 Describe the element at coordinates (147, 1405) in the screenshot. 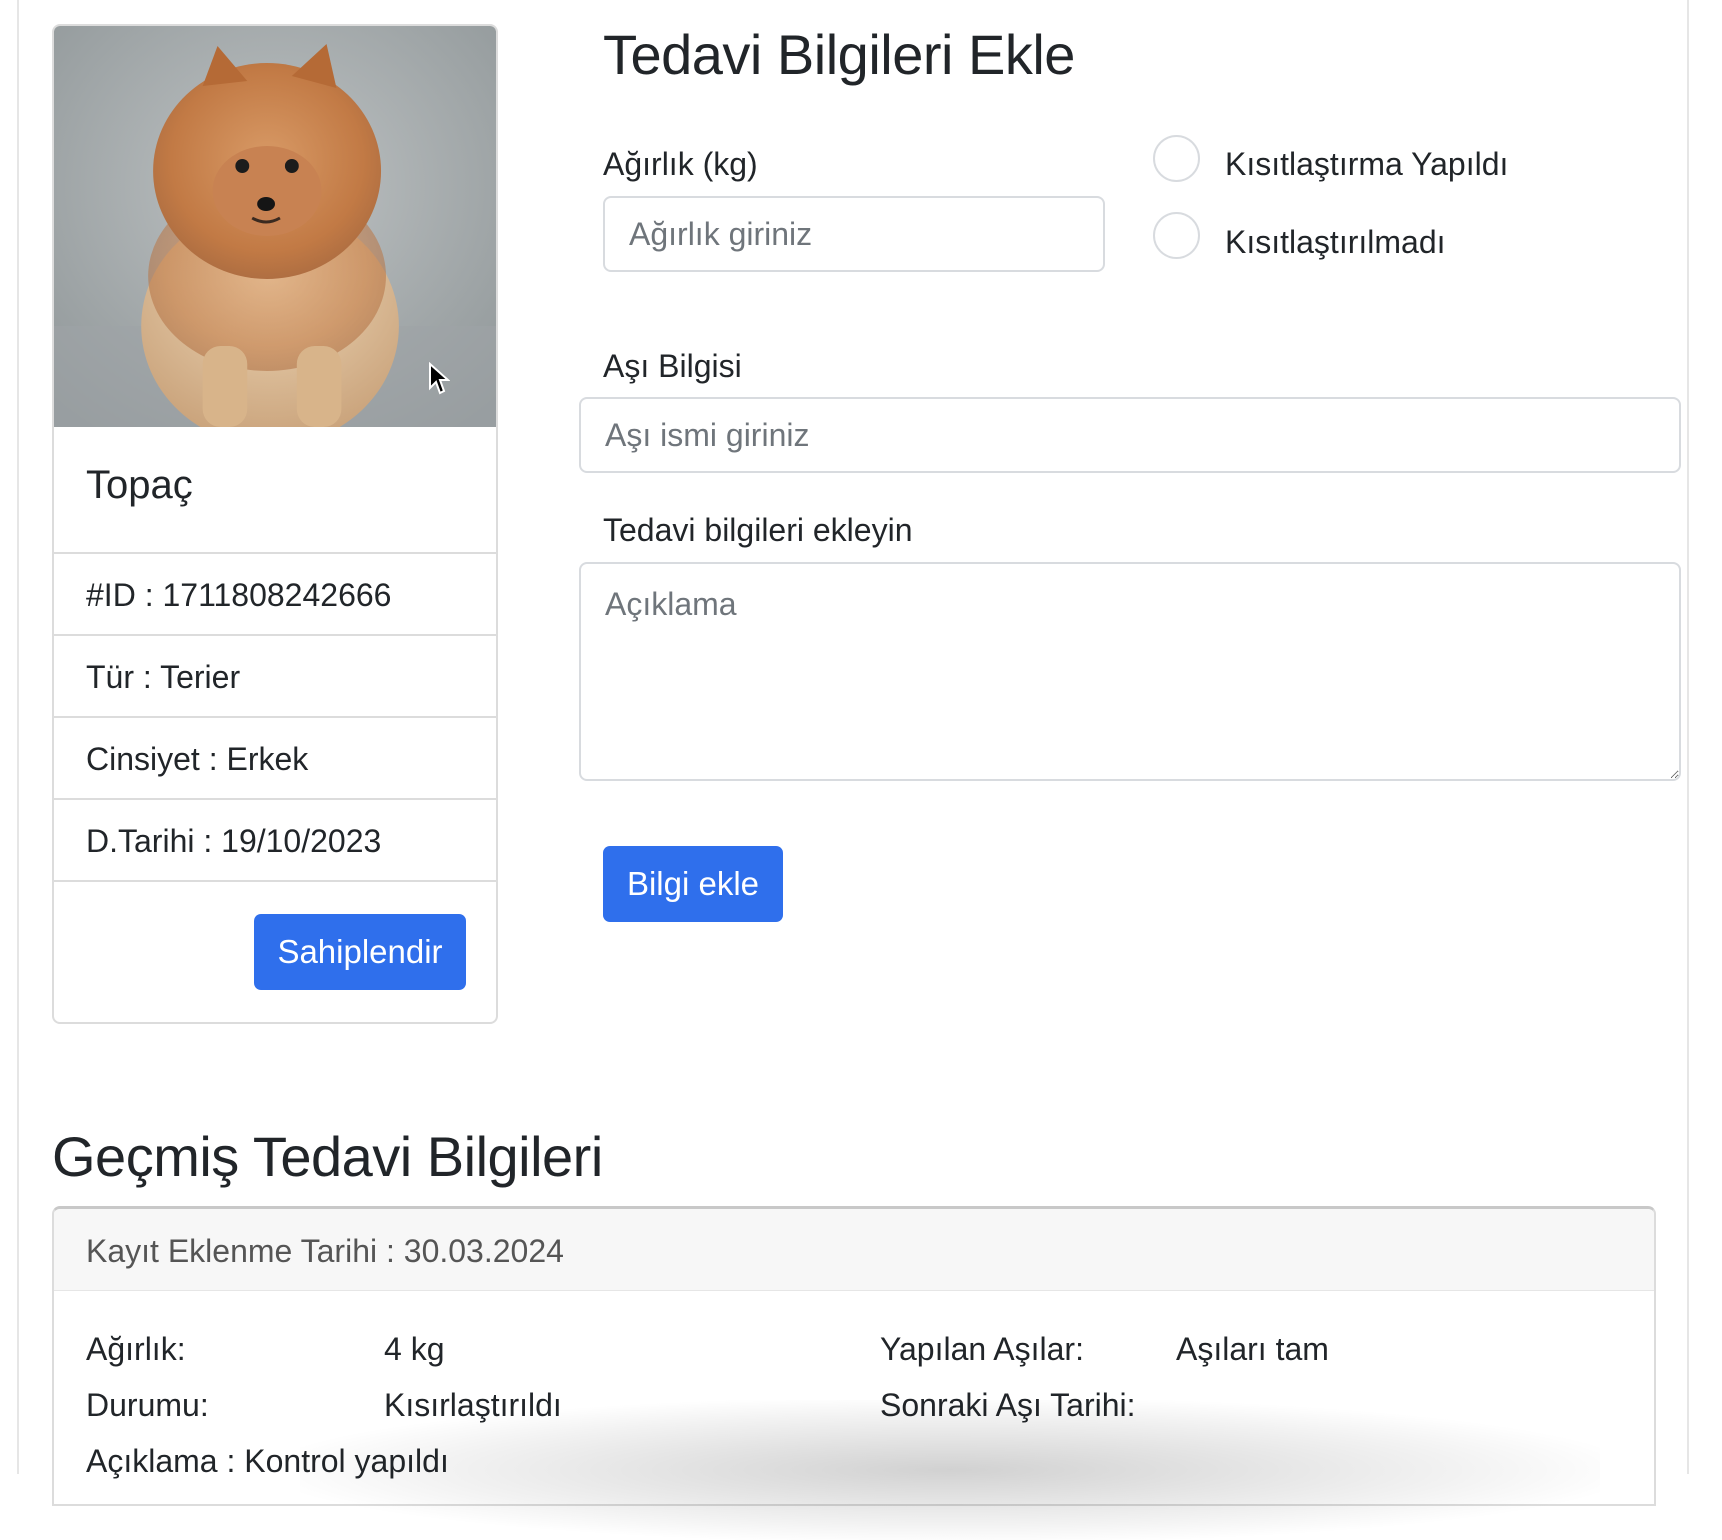

I see `history-status-label: Durumu:` at that location.